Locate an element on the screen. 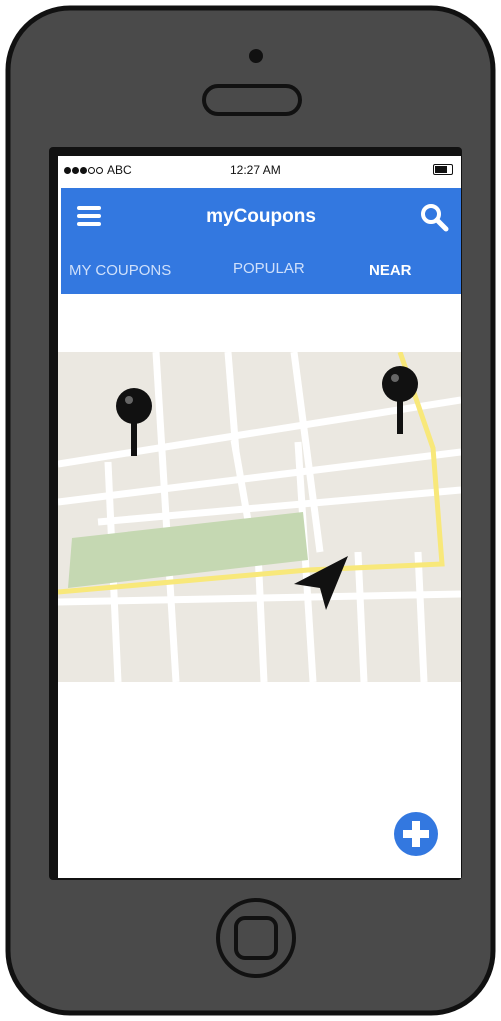 This screenshot has height=1021, width=501. search-icon is located at coordinates (434, 217).